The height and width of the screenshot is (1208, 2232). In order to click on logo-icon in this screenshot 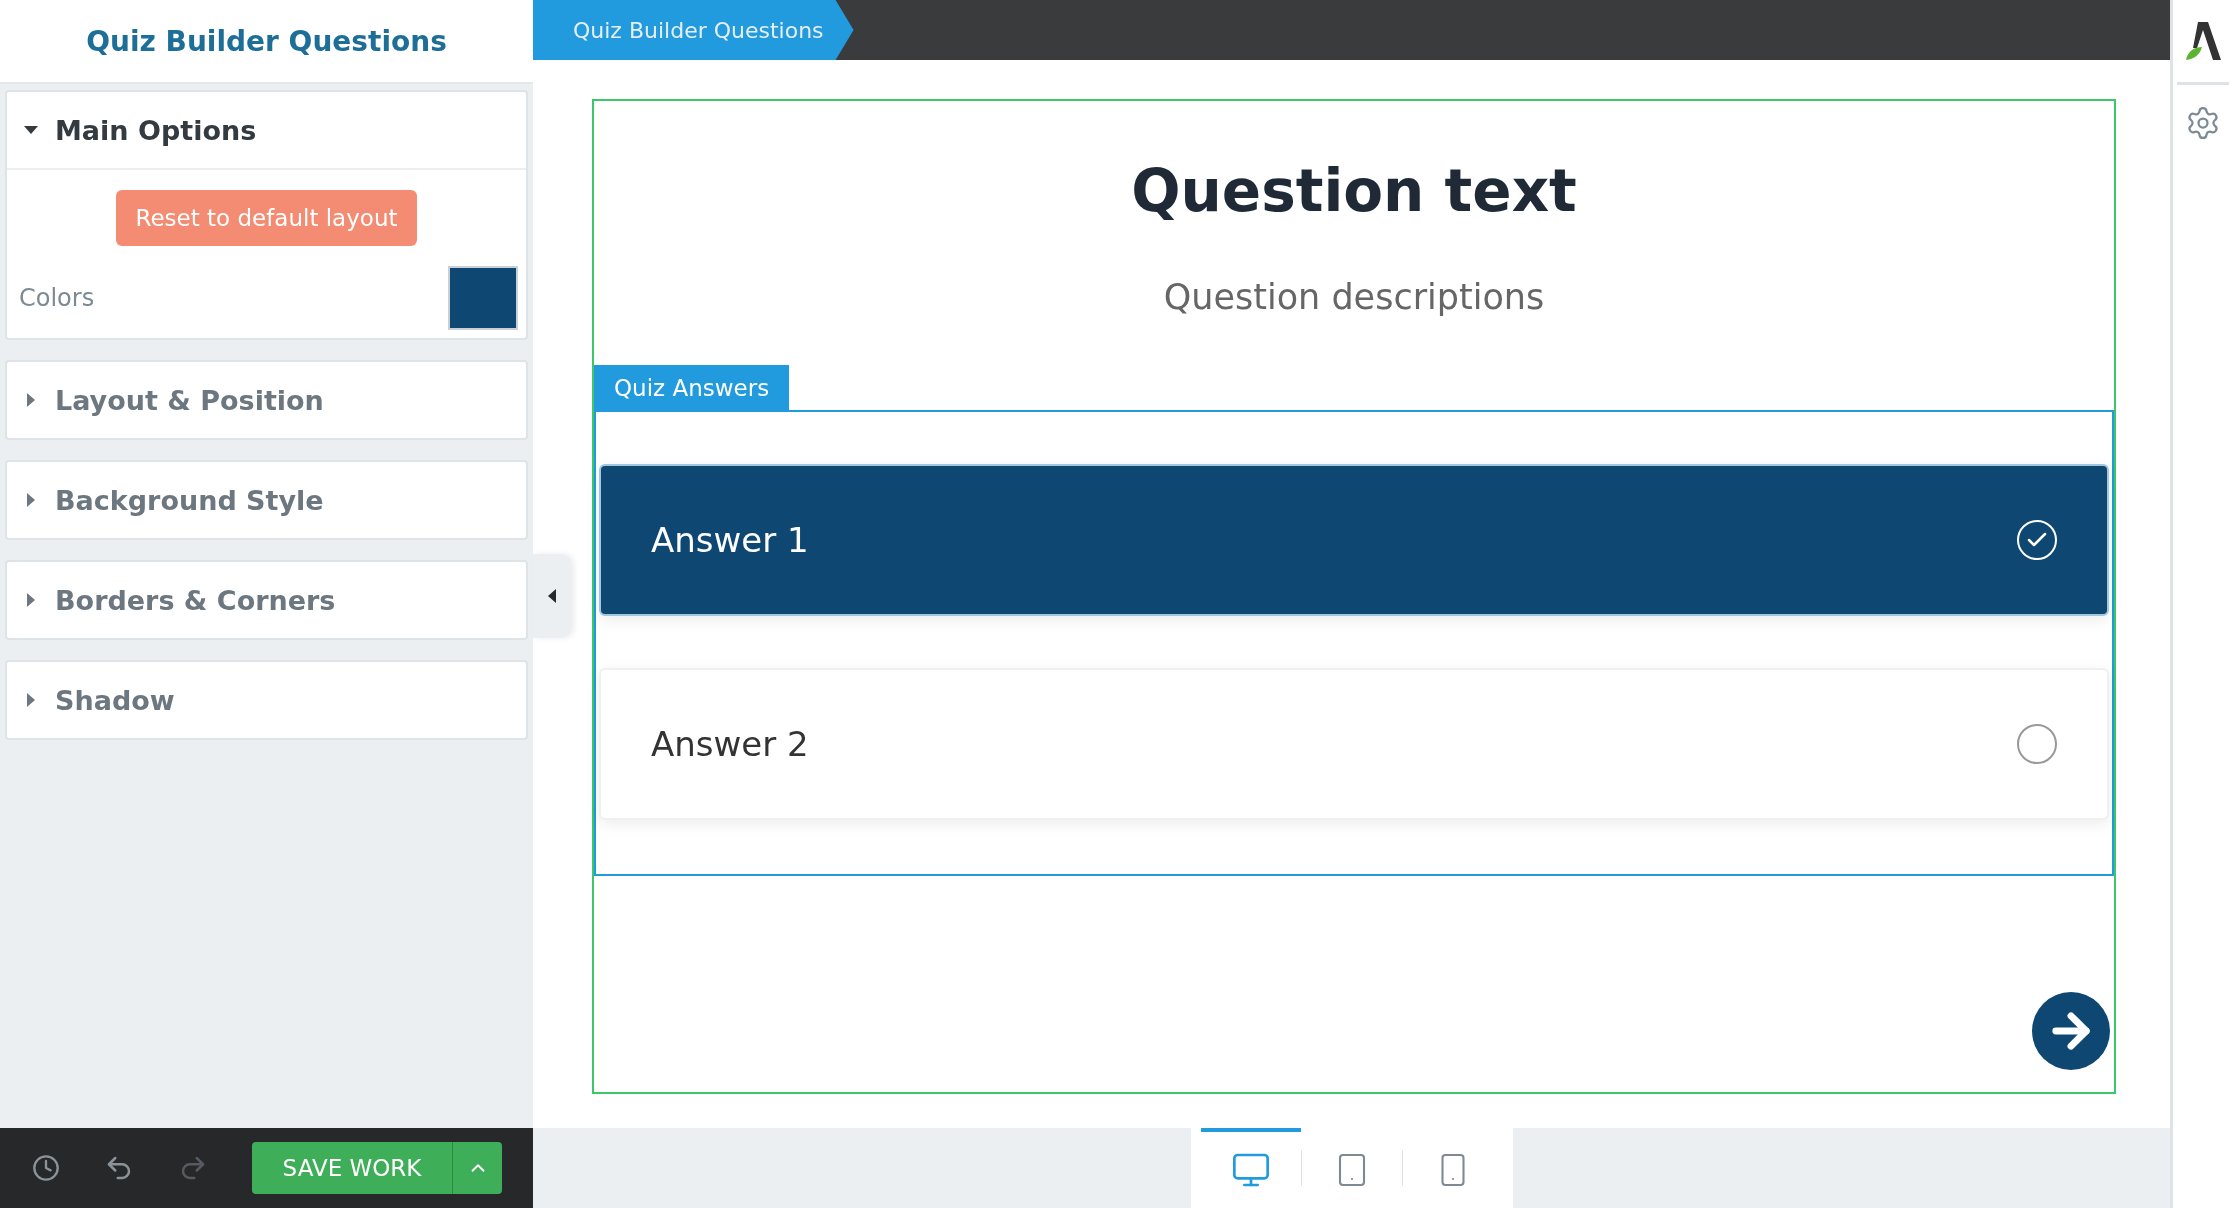, I will do `click(2202, 41)`.